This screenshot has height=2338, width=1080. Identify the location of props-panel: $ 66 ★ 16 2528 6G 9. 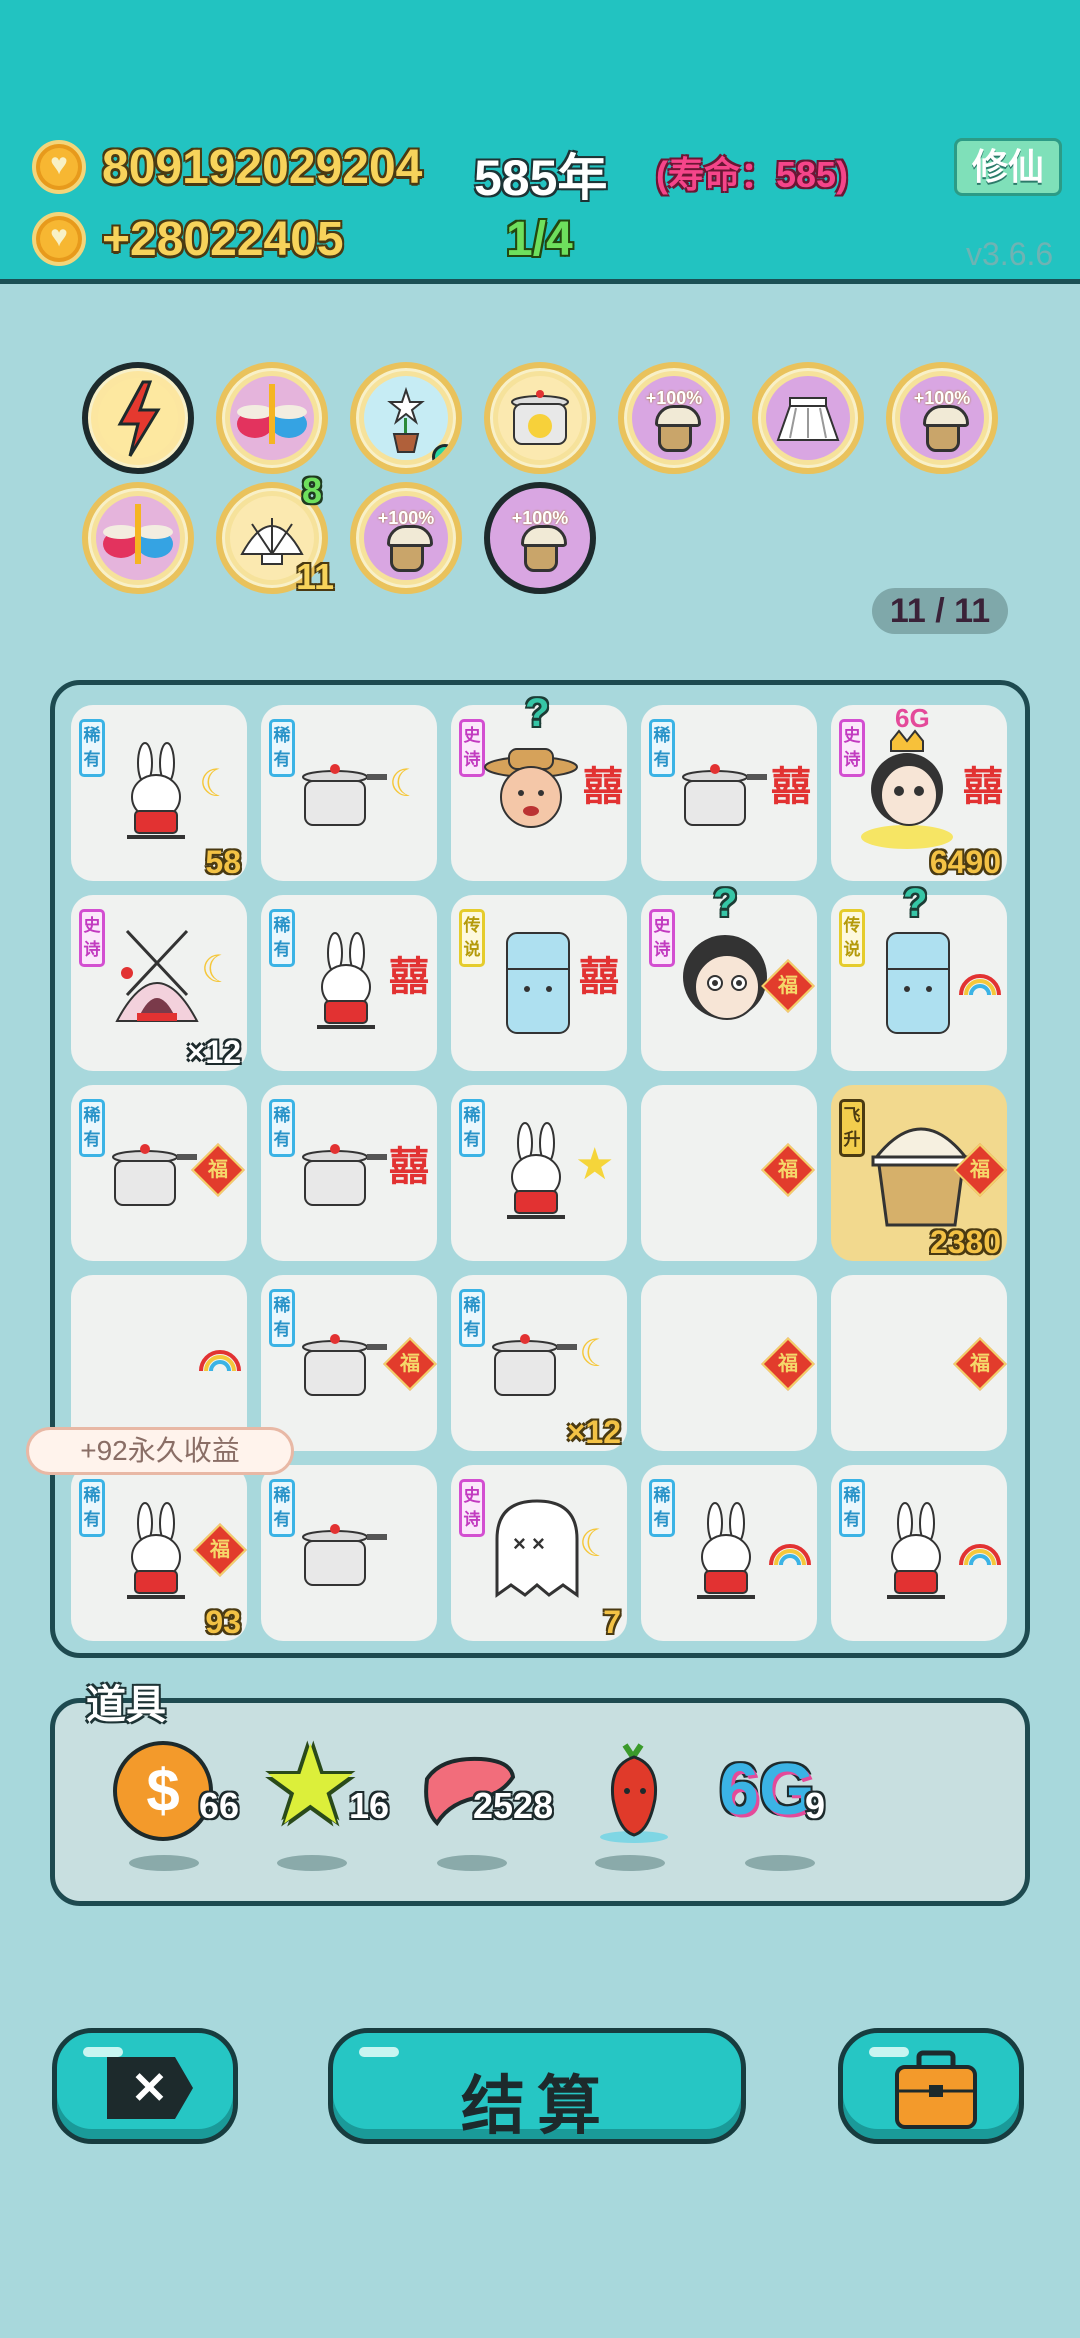
(540, 1802).